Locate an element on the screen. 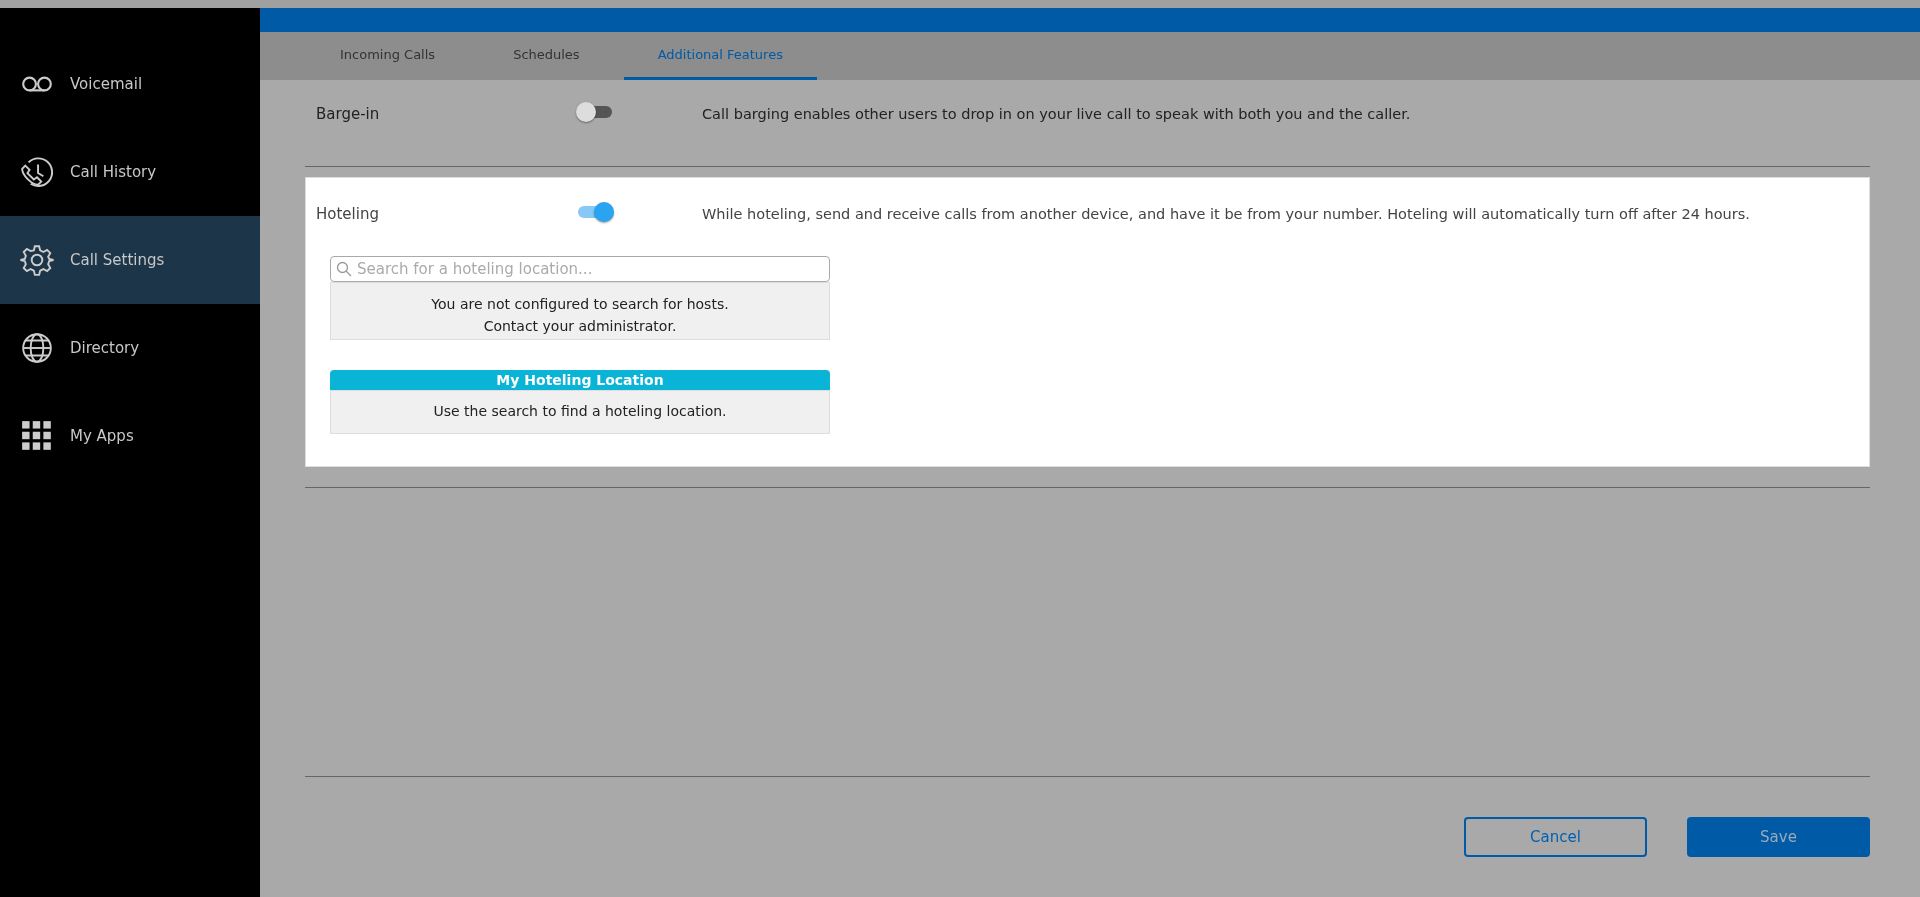 The height and width of the screenshot is (897, 1920). tab: Incoming Calls is located at coordinates (388, 56).